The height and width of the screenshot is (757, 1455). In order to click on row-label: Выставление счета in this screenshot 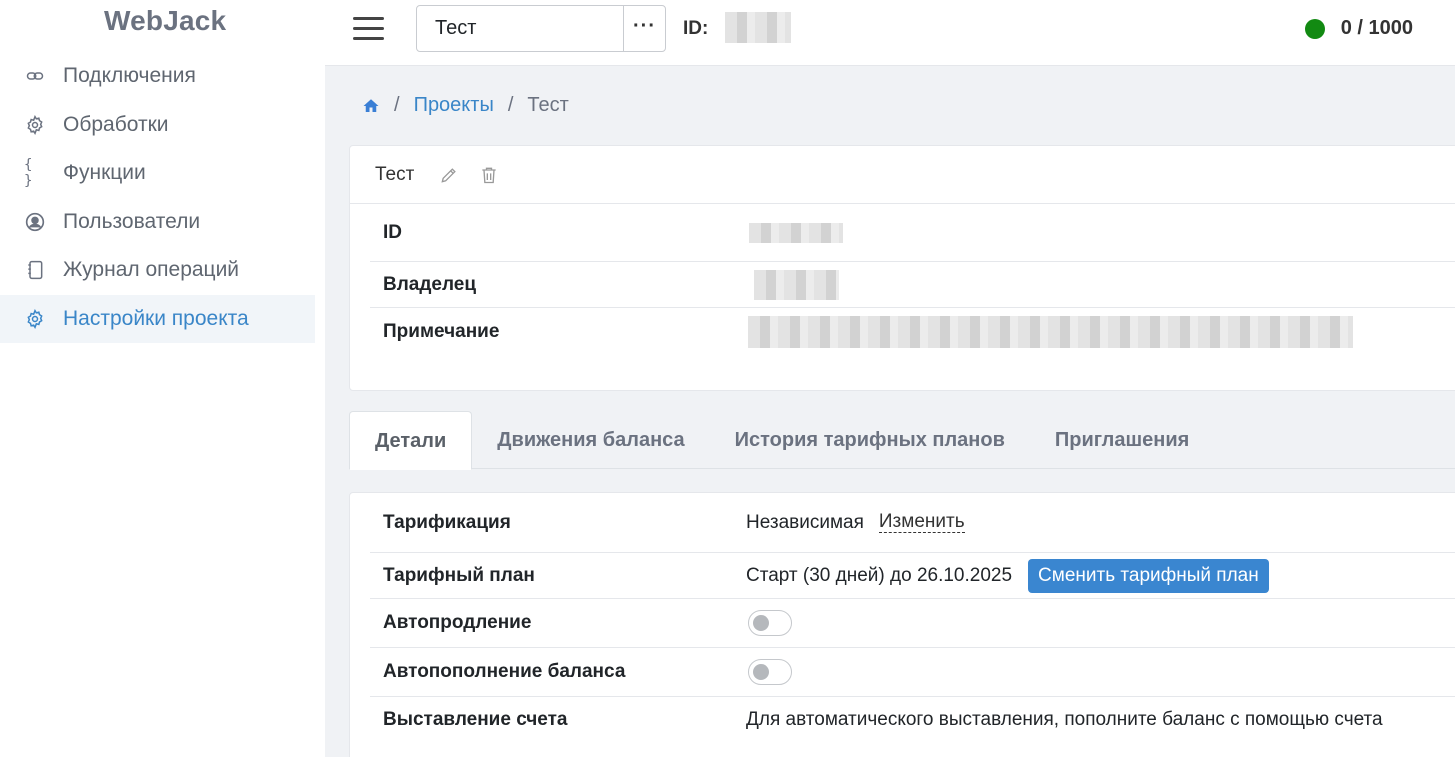, I will do `click(475, 719)`.